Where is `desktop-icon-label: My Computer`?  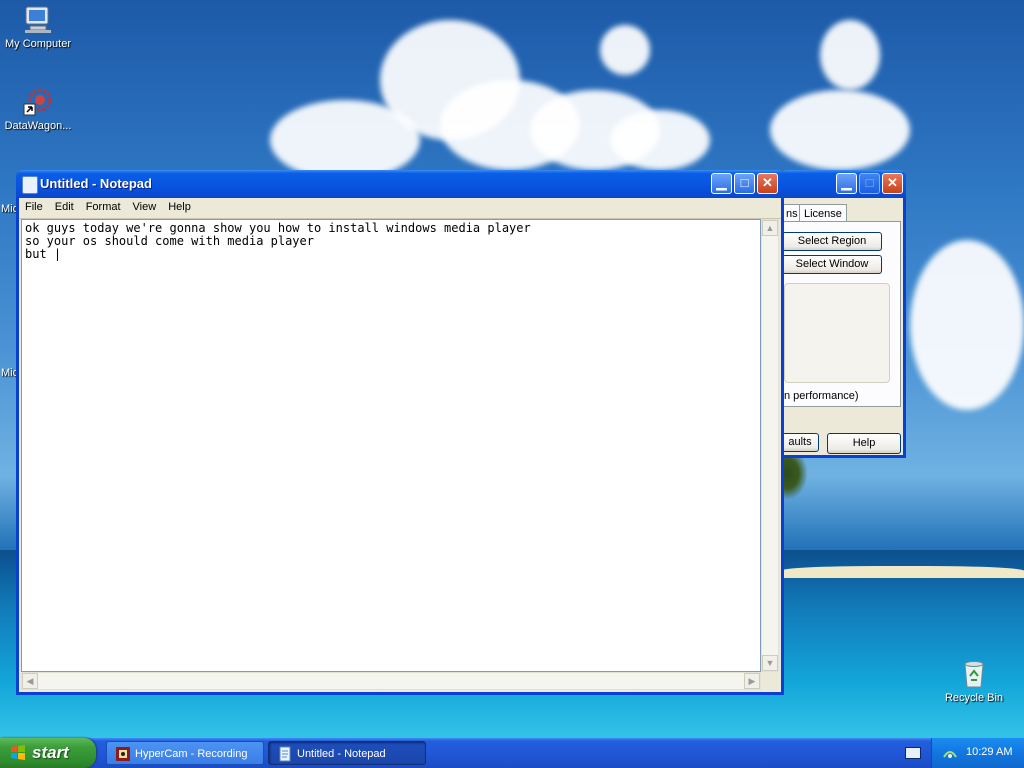 desktop-icon-label: My Computer is located at coordinates (38, 44).